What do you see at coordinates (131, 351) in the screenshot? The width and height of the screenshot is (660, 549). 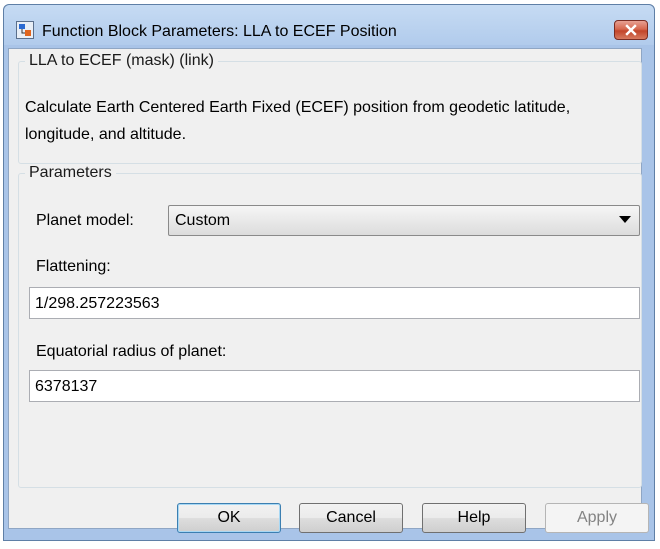 I see `equatorial-radius-label: Equatorial radius of planet:` at bounding box center [131, 351].